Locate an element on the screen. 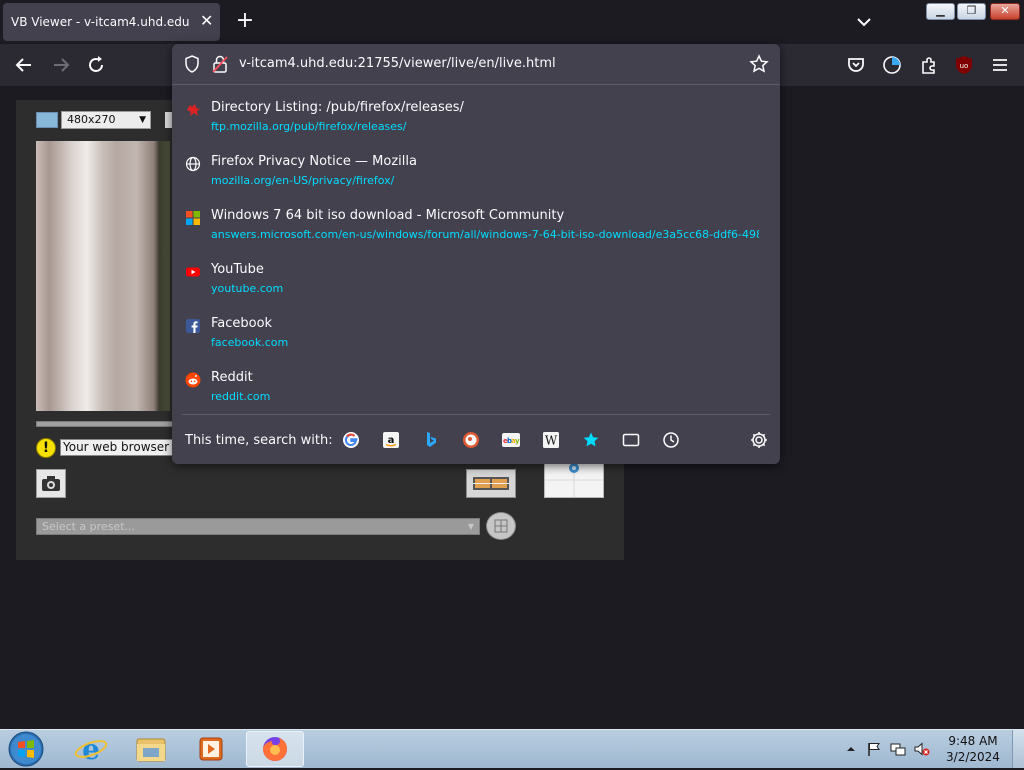  ptz-control-pad is located at coordinates (574, 480).